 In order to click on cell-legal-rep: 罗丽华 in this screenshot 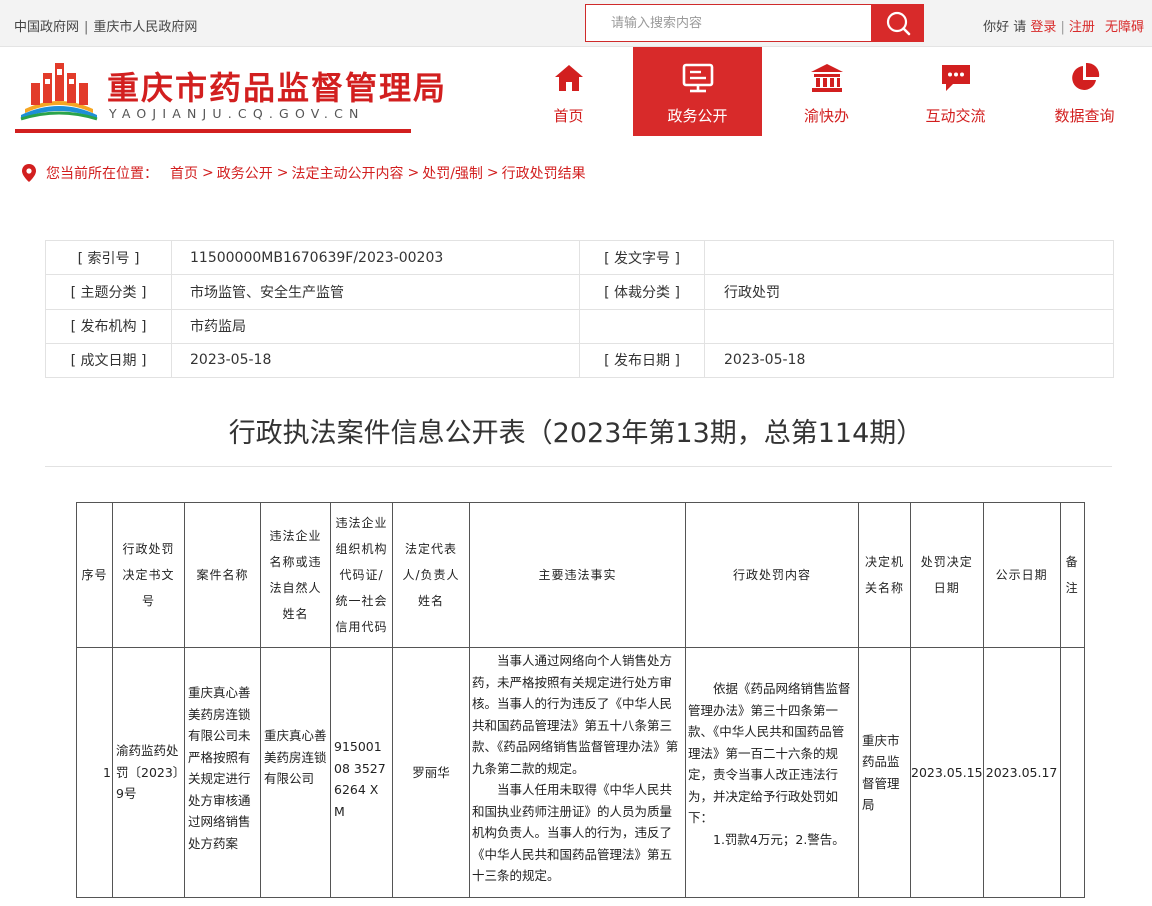, I will do `click(431, 772)`.